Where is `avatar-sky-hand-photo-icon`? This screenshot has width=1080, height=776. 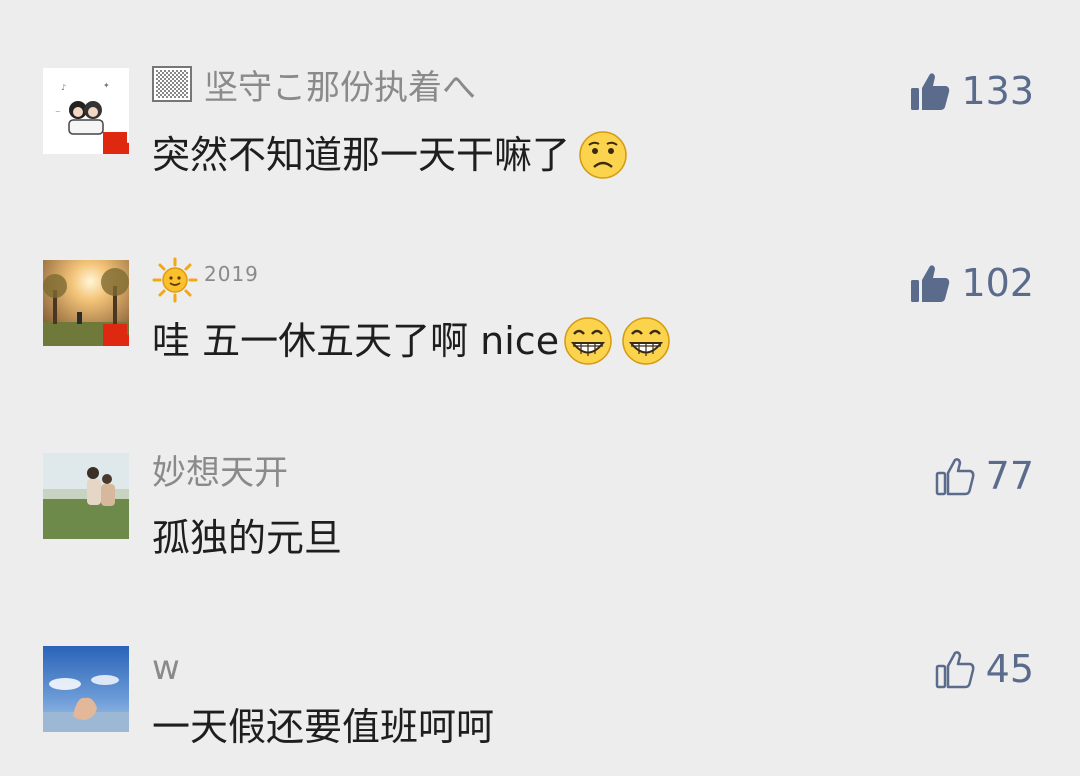
avatar-sky-hand-photo-icon is located at coordinates (86, 689).